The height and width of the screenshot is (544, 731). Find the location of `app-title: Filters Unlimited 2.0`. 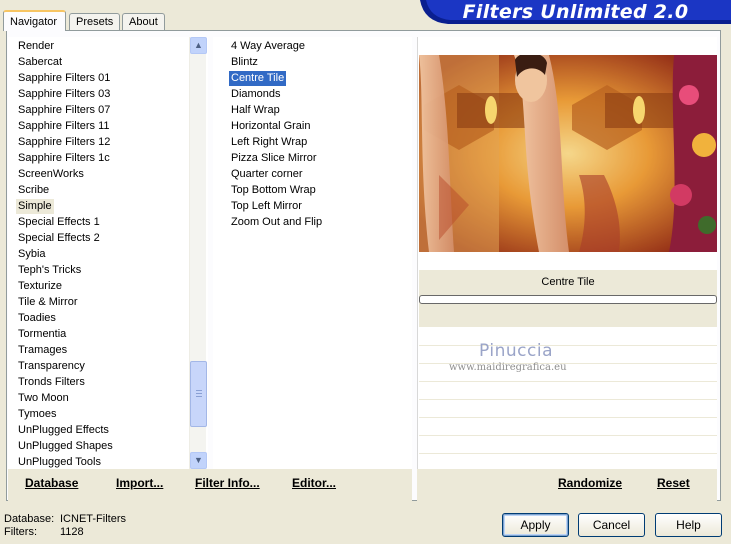

app-title: Filters Unlimited 2.0 is located at coordinates (575, 12).